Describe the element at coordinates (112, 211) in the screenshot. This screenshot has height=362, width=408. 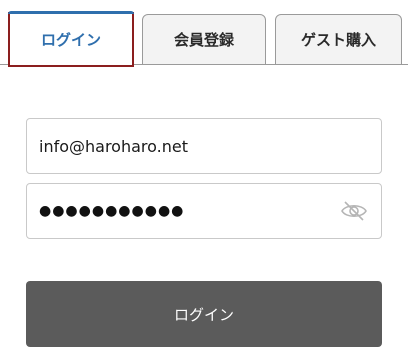
I see `password-value: ●●●●●●●●●●●` at that location.